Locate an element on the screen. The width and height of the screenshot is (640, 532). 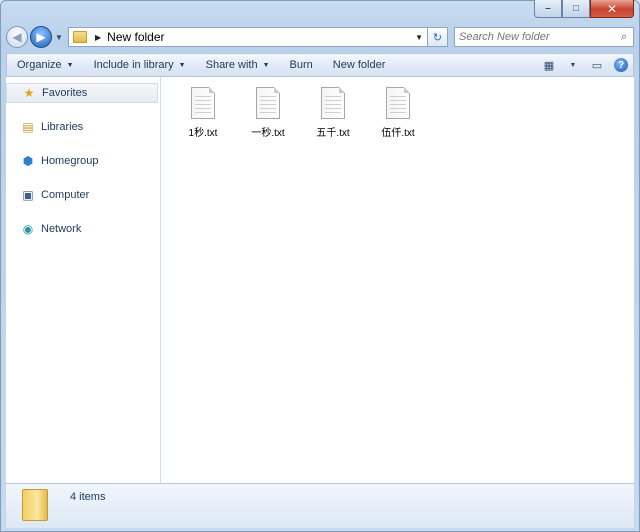
refresh-icon: ↻ is located at coordinates (437, 37).